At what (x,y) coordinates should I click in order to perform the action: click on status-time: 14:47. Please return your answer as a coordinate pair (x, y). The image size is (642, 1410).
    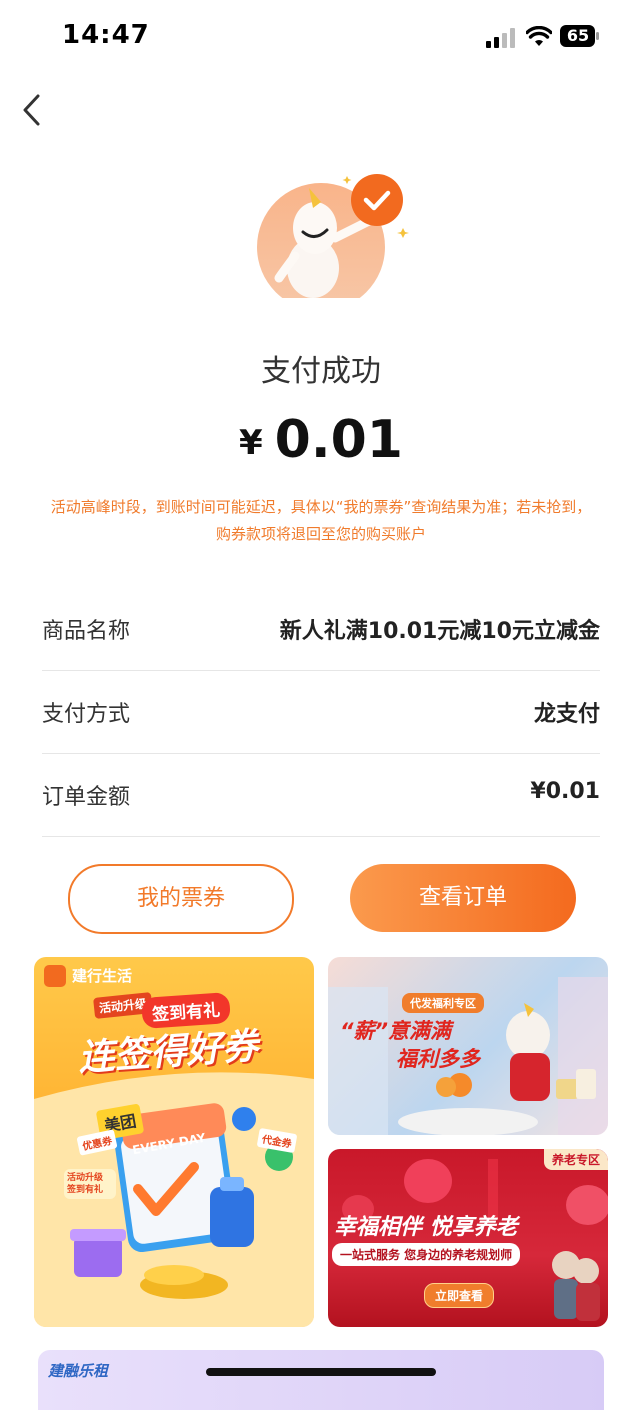
    Looking at the image, I should click on (106, 35).